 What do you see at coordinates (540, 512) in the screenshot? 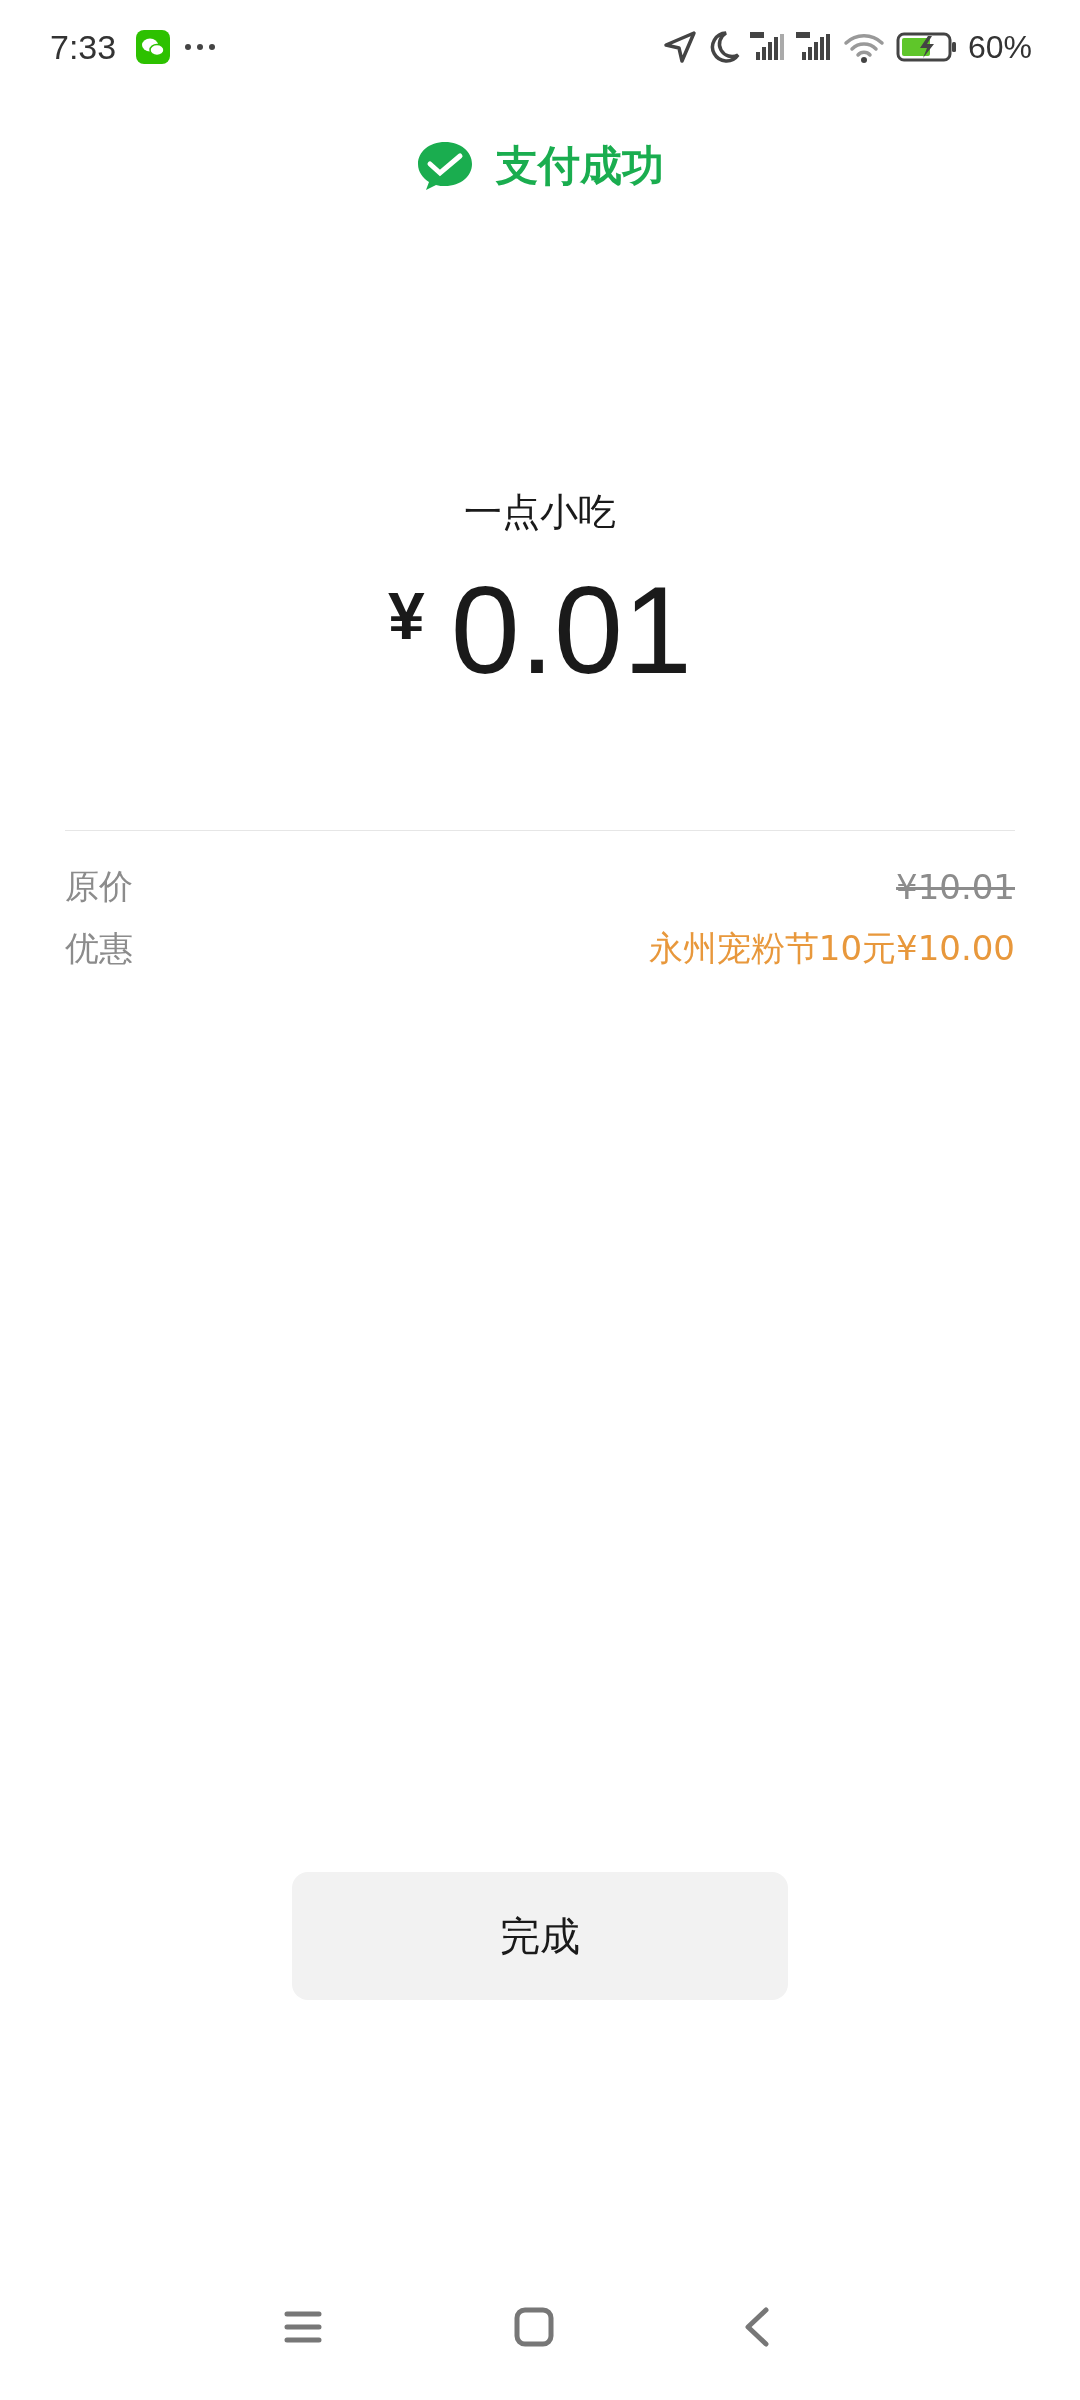
I see `merchant-name: 一点小吃` at bounding box center [540, 512].